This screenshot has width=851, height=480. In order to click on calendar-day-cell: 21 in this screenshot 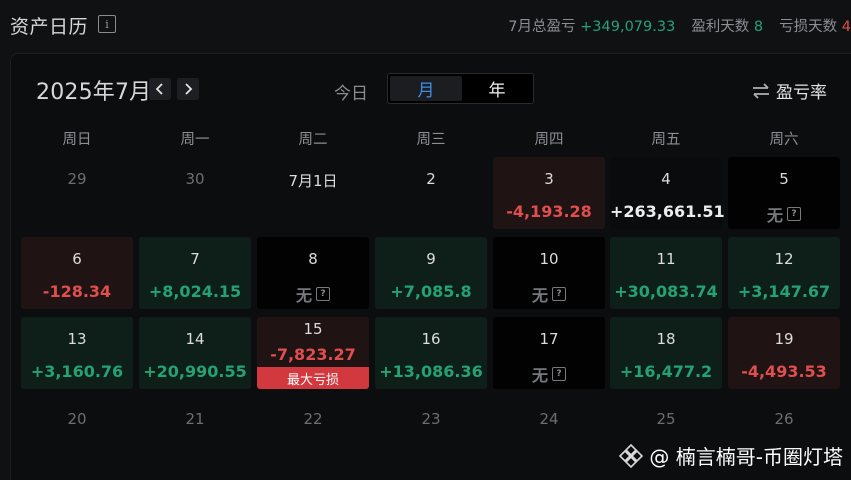, I will do `click(195, 433)`.